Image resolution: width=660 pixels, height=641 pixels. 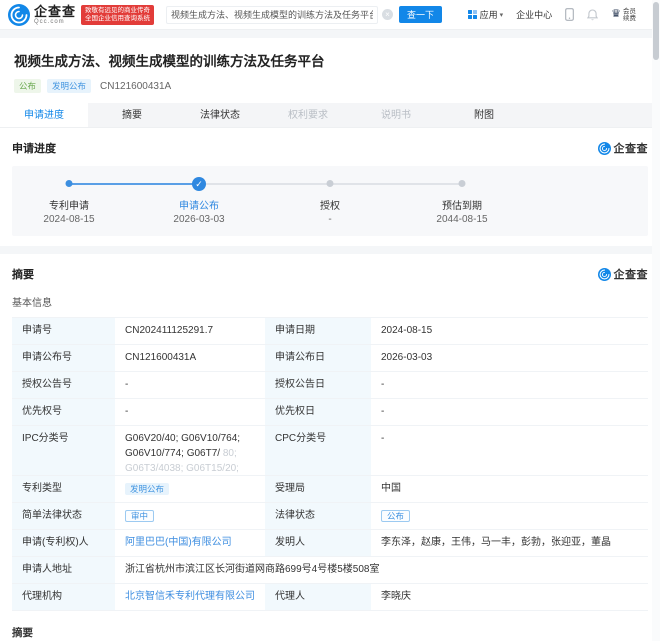 What do you see at coordinates (330, 272) in the screenshot?
I see `abstract-section-header: 摘要 企查查` at bounding box center [330, 272].